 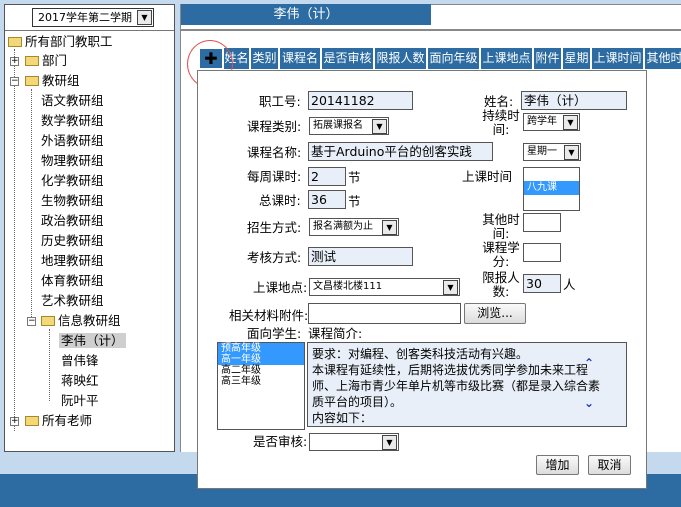 What do you see at coordinates (300, 58) in the screenshot?
I see `column-header: 课程名` at bounding box center [300, 58].